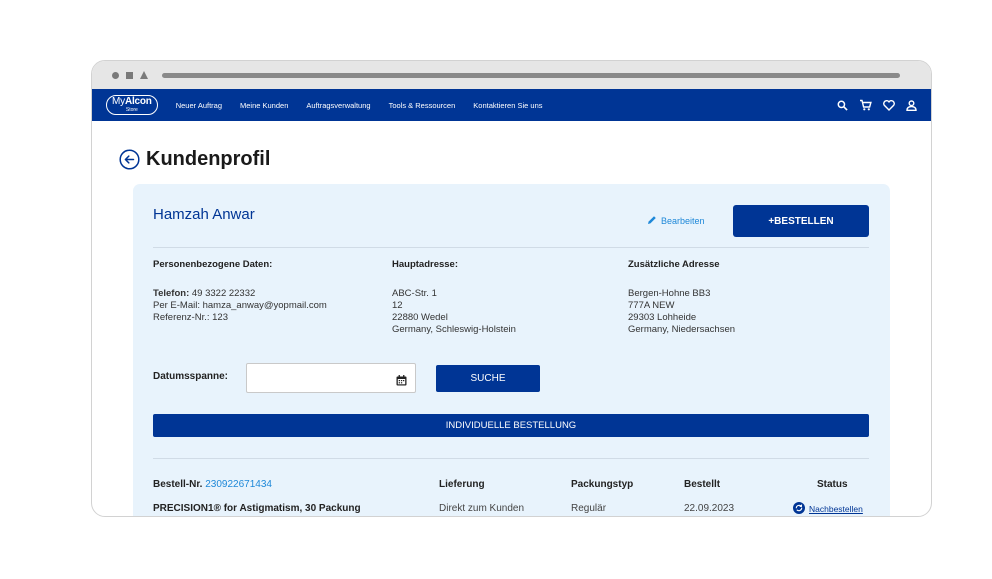  I want to click on search-button: SUCHE, so click(488, 378).